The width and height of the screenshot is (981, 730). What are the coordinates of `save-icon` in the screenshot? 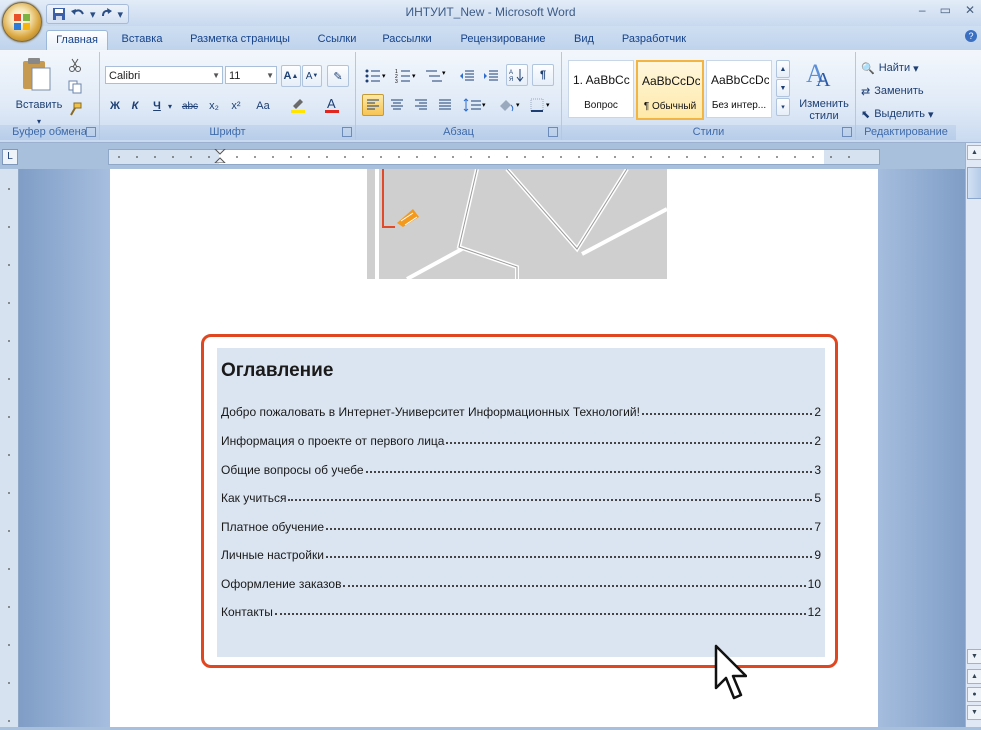 It's located at (59, 14).